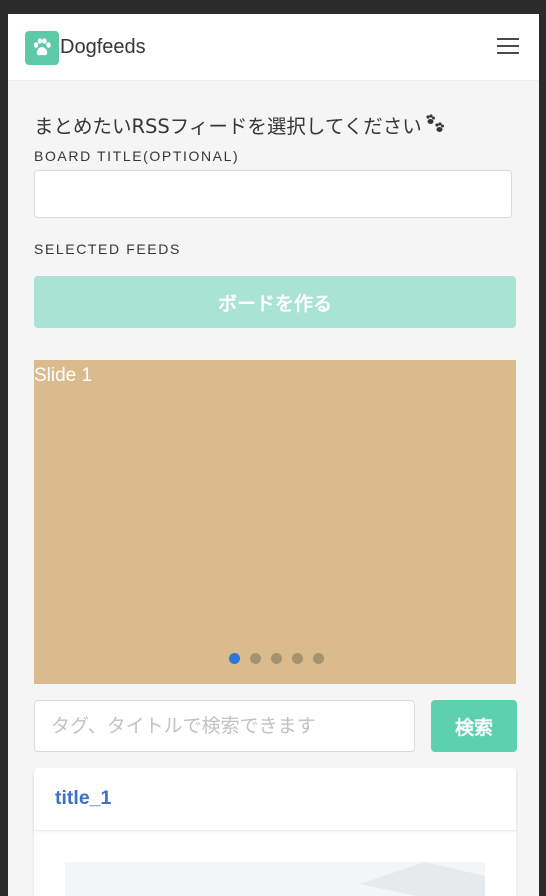 The height and width of the screenshot is (896, 546). I want to click on selected-feeds-label: SELECTED FEEDS, so click(107, 249).